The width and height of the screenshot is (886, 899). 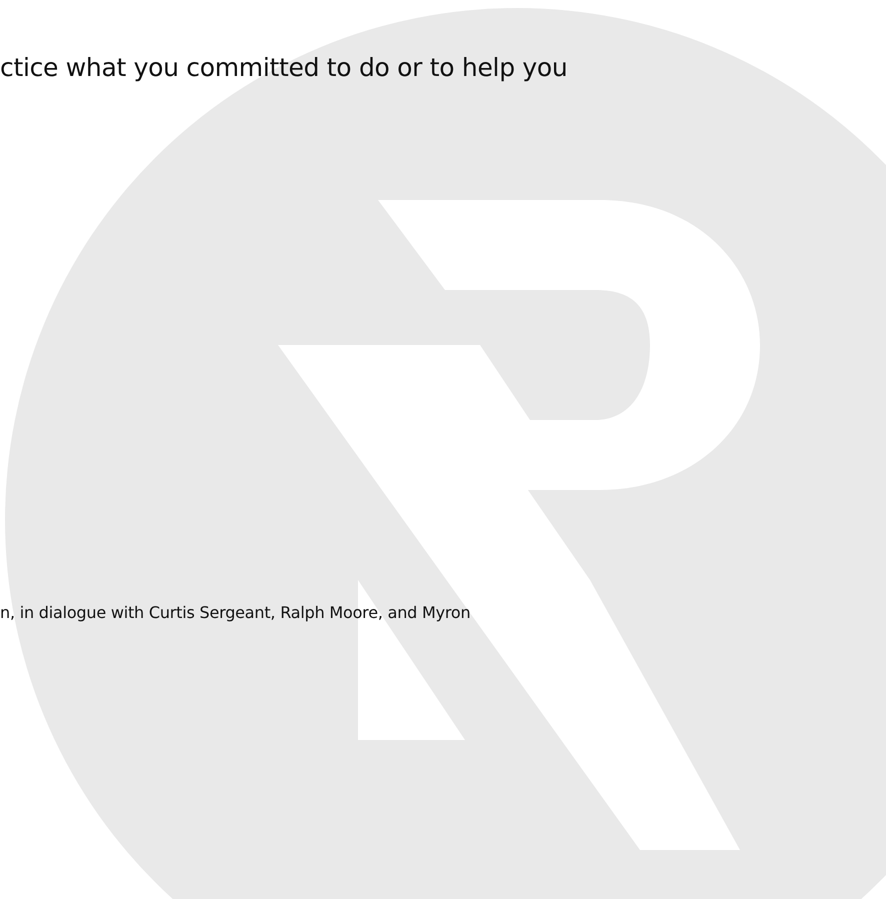 What do you see at coordinates (235, 613) in the screenshot?
I see `credit-text: n, in dialogue with Curtis Sergeant, Ralph Moore, and Myron` at bounding box center [235, 613].